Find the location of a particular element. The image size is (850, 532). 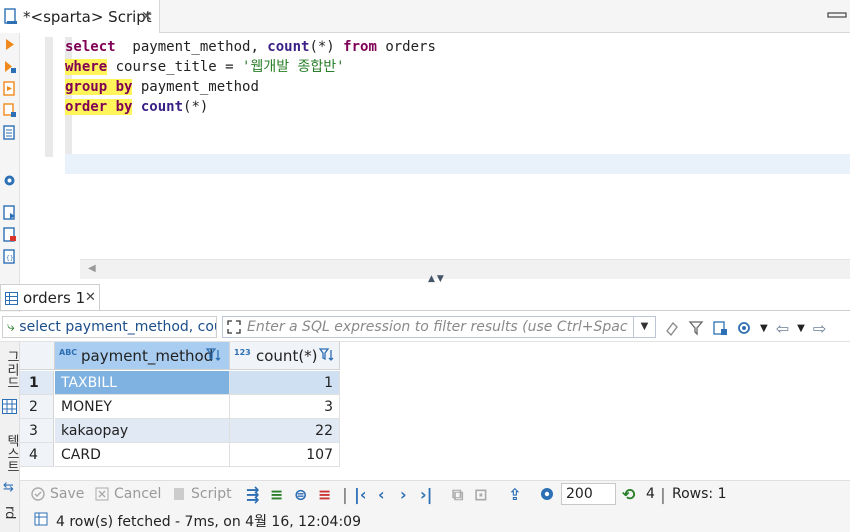

cancel-button: Cancel is located at coordinates (127, 494).